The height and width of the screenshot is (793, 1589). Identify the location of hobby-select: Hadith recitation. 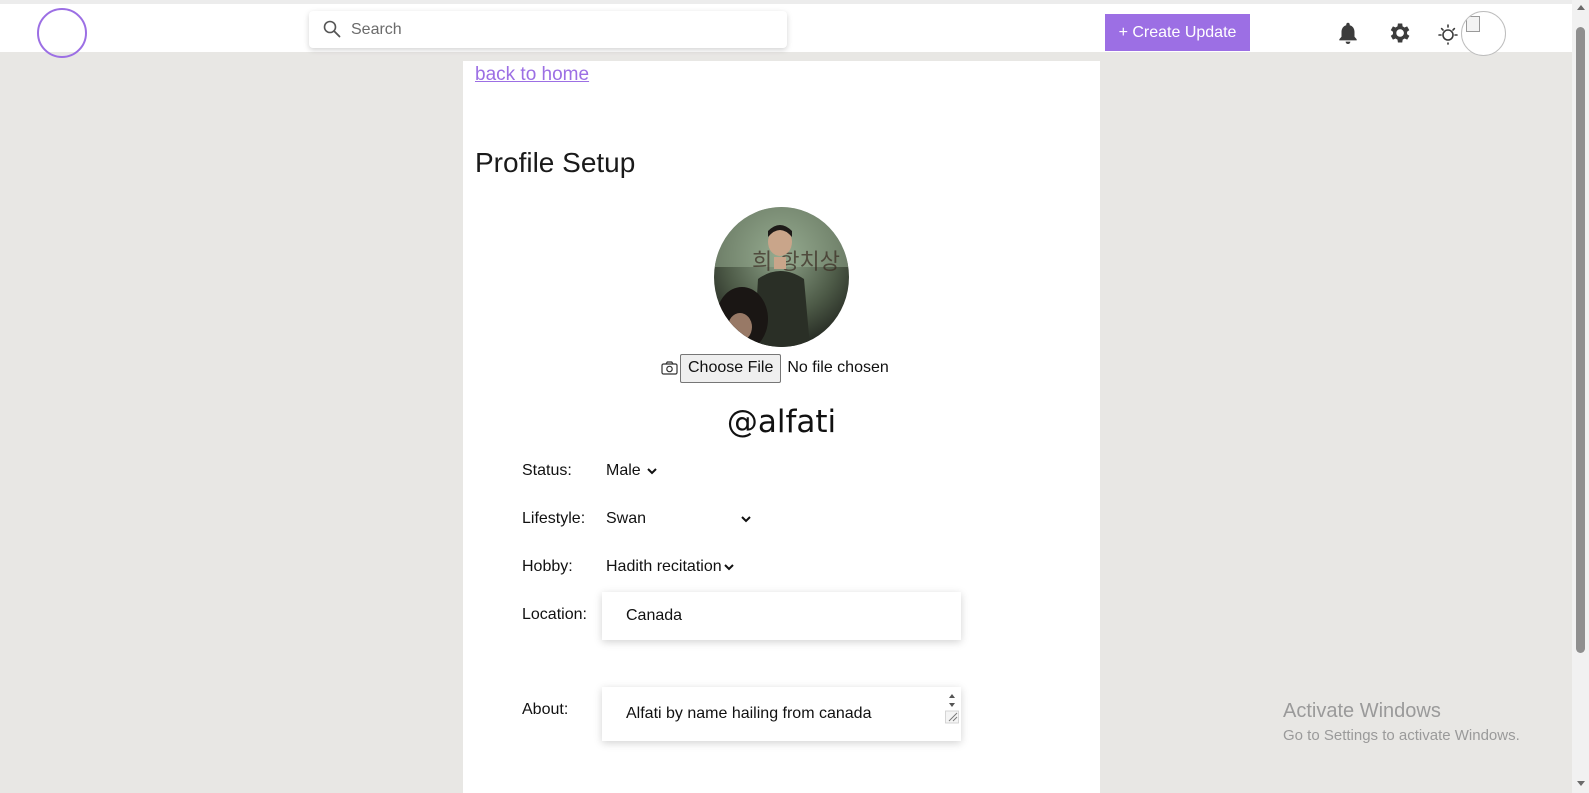
(670, 567).